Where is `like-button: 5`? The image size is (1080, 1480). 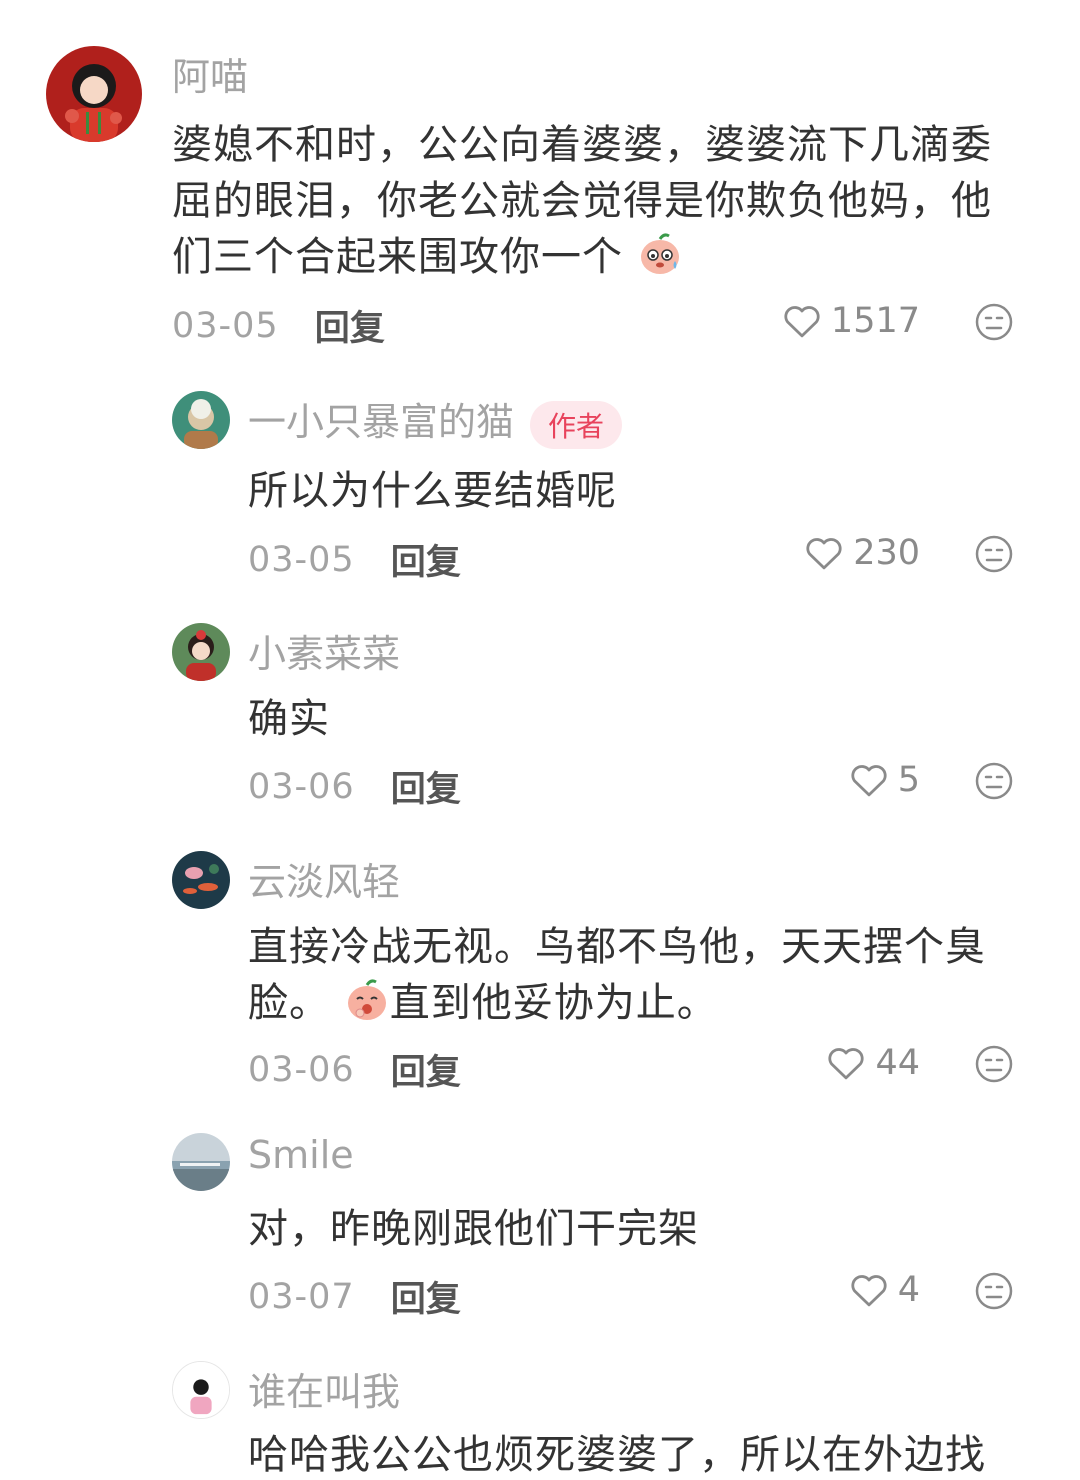 like-button: 5 is located at coordinates (884, 780).